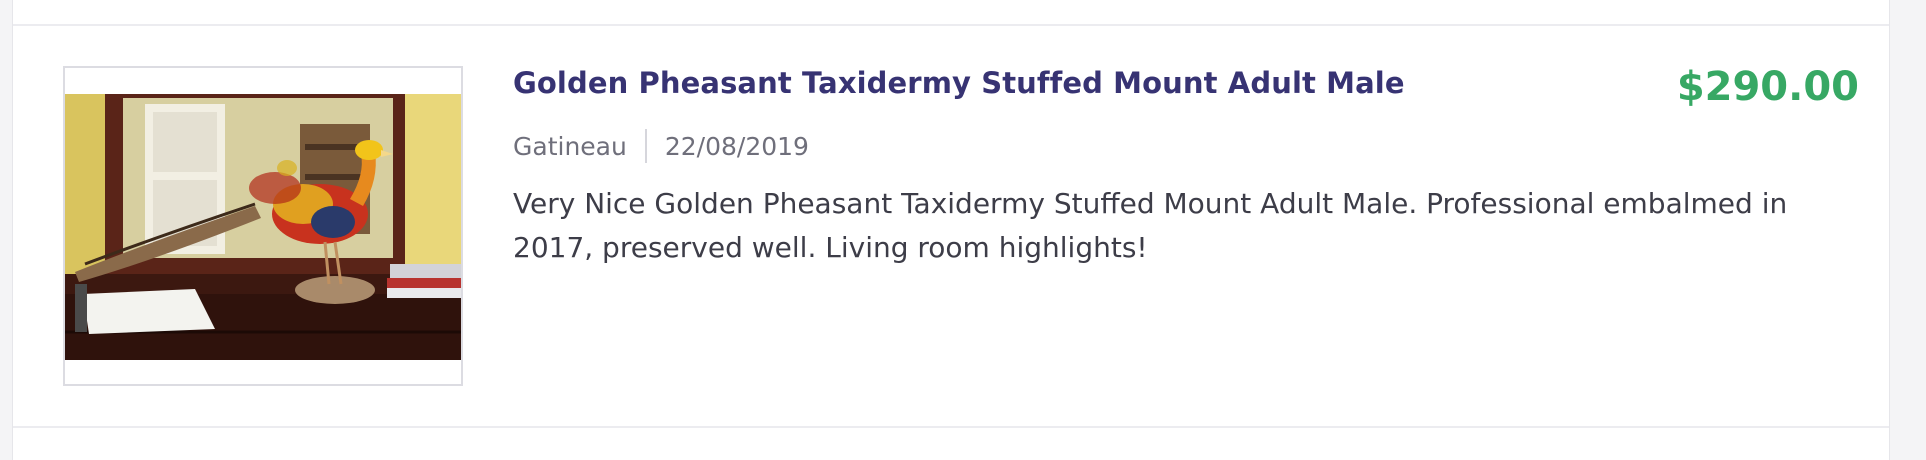  Describe the element at coordinates (736, 146) in the screenshot. I see `listing-date: 22/08/2019` at that location.